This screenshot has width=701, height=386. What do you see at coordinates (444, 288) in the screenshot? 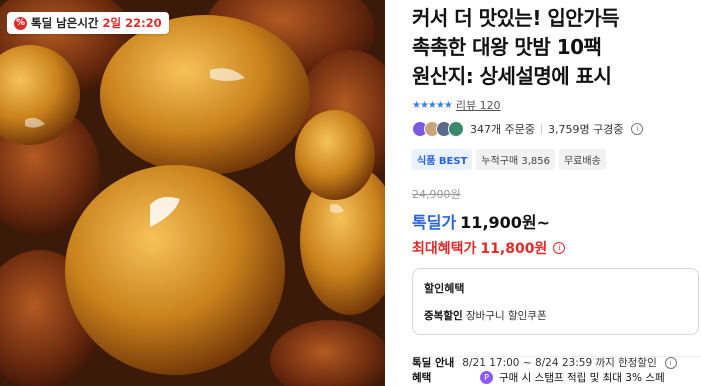
I see `benefit-title: 할인혜택` at bounding box center [444, 288].